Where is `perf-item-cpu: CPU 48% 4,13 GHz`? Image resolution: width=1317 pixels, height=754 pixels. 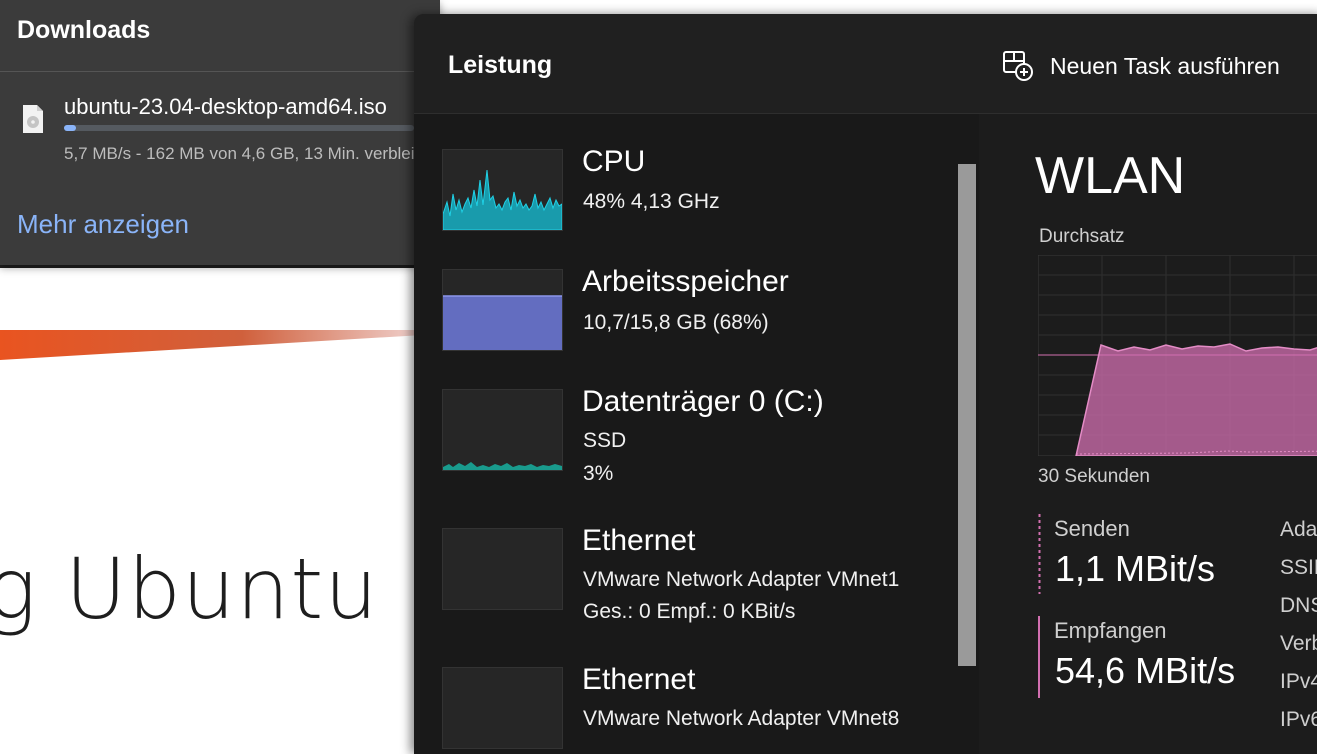 perf-item-cpu: CPU 48% 4,13 GHz is located at coordinates (684, 207).